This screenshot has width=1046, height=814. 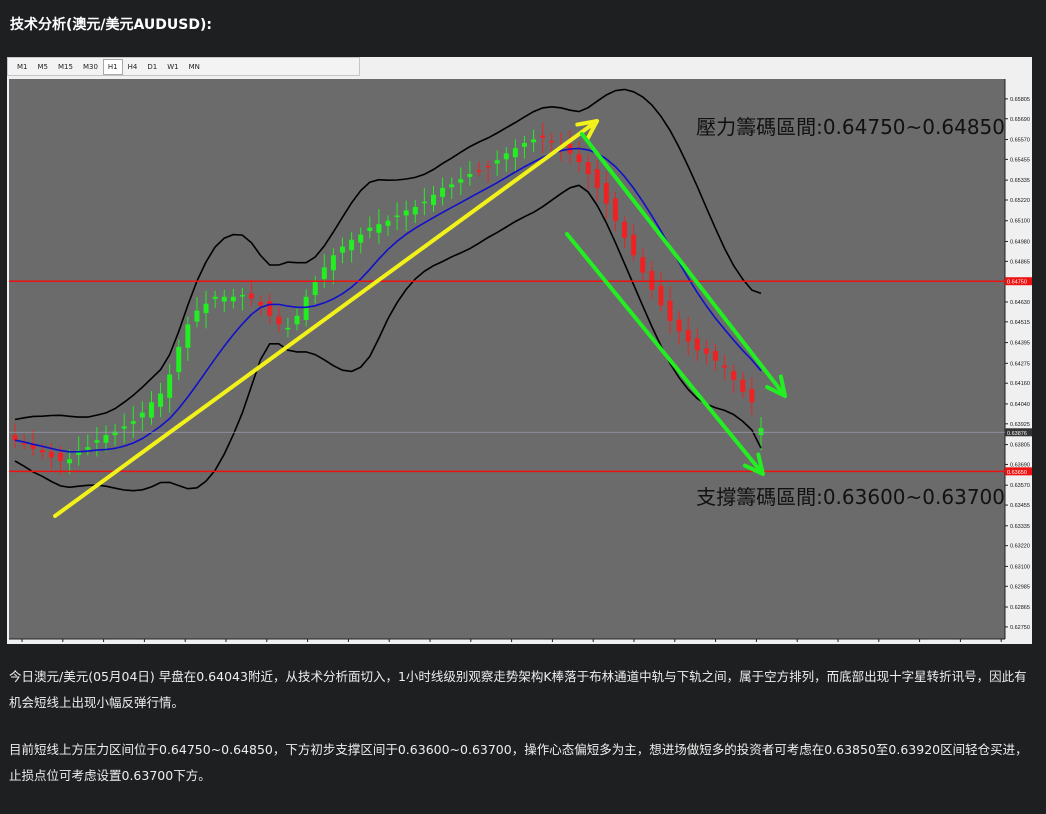 I want to click on timeframe-button-d1: D1, so click(x=152, y=67).